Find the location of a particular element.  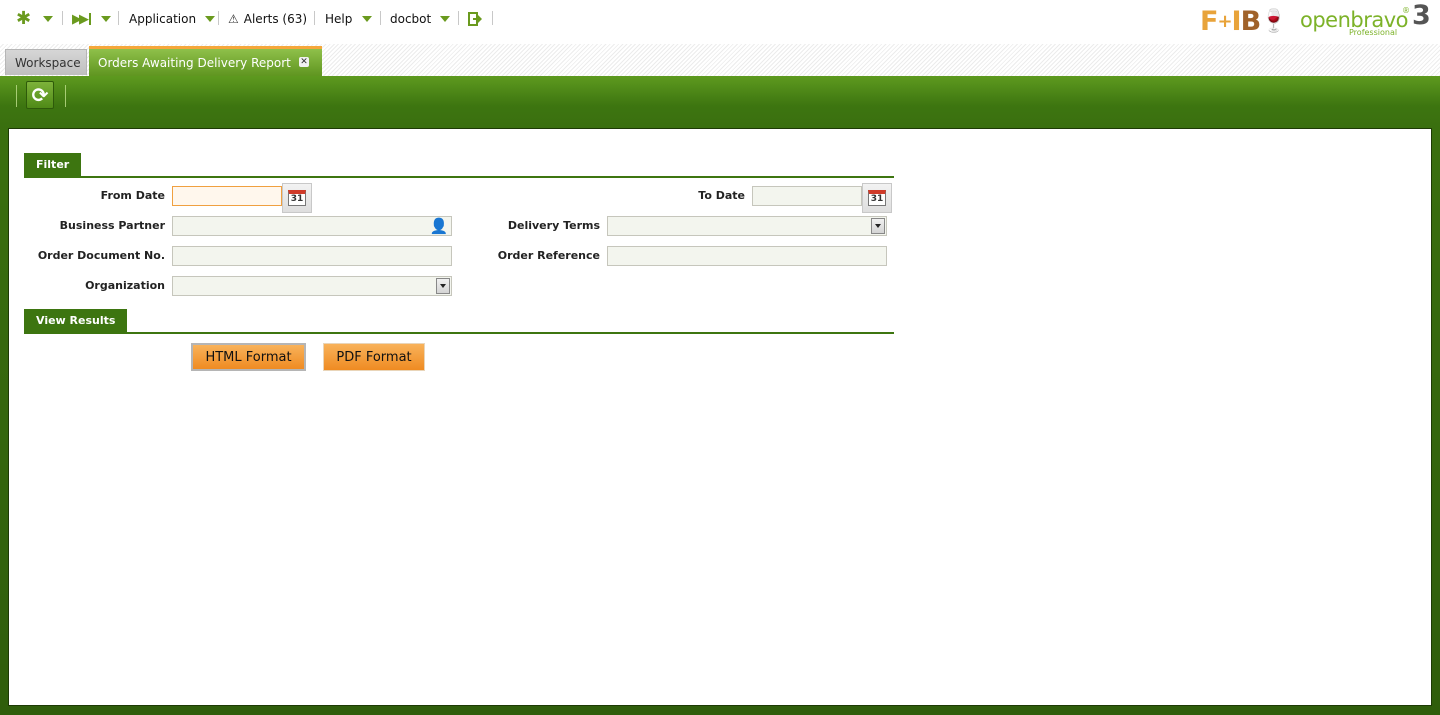

help-menu: Help is located at coordinates (349, 19).